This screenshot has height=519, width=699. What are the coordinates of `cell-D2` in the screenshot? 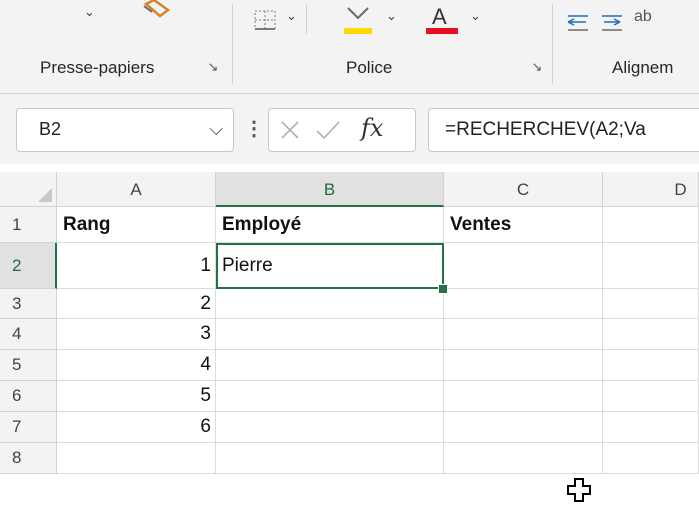 It's located at (651, 266).